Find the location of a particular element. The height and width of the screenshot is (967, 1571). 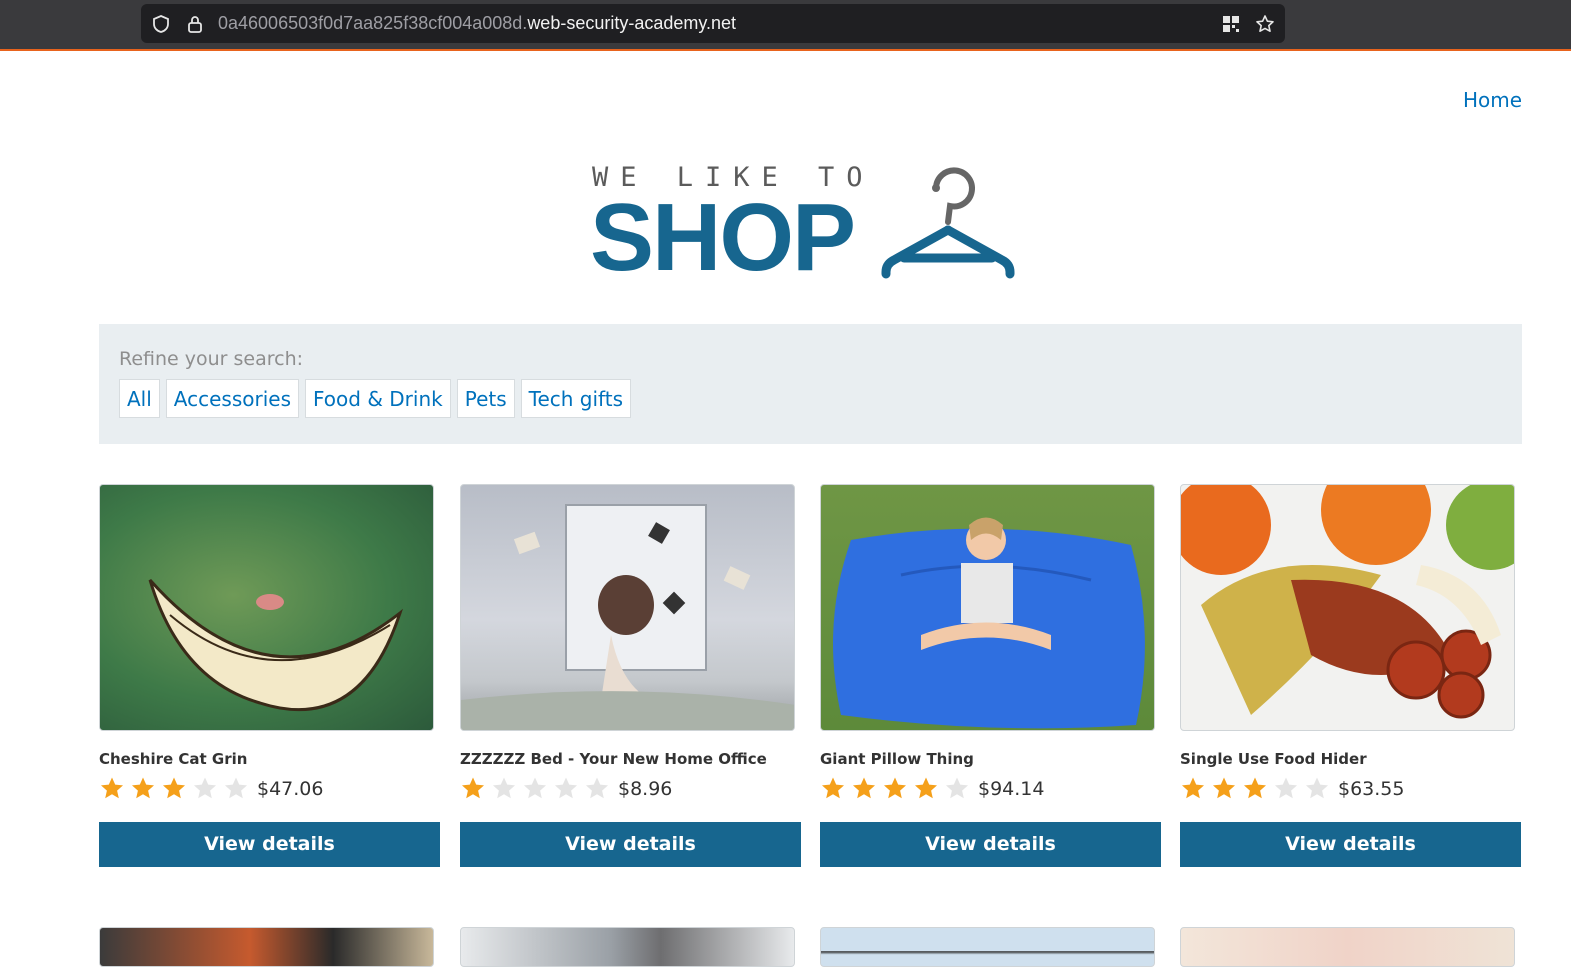

product-name: Single Use Food Hider is located at coordinates (1273, 759).